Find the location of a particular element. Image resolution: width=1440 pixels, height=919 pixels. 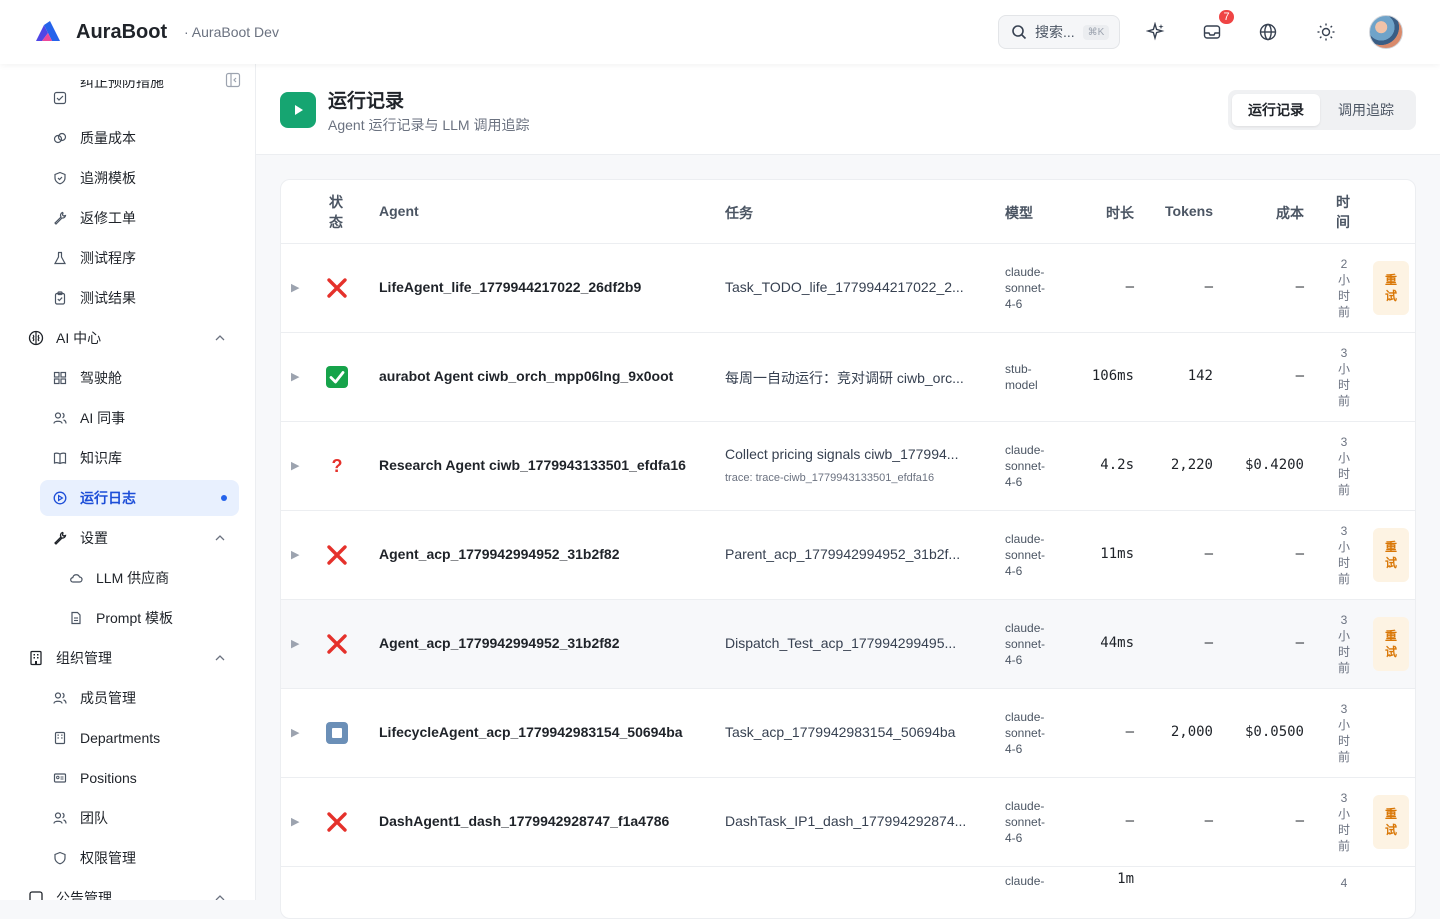

id-card-icon is located at coordinates (60, 778).